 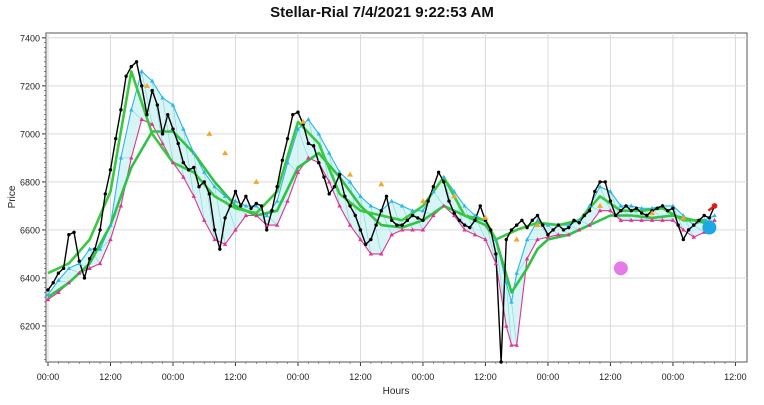 I want to click on cyan-dot, so click(x=709, y=227).